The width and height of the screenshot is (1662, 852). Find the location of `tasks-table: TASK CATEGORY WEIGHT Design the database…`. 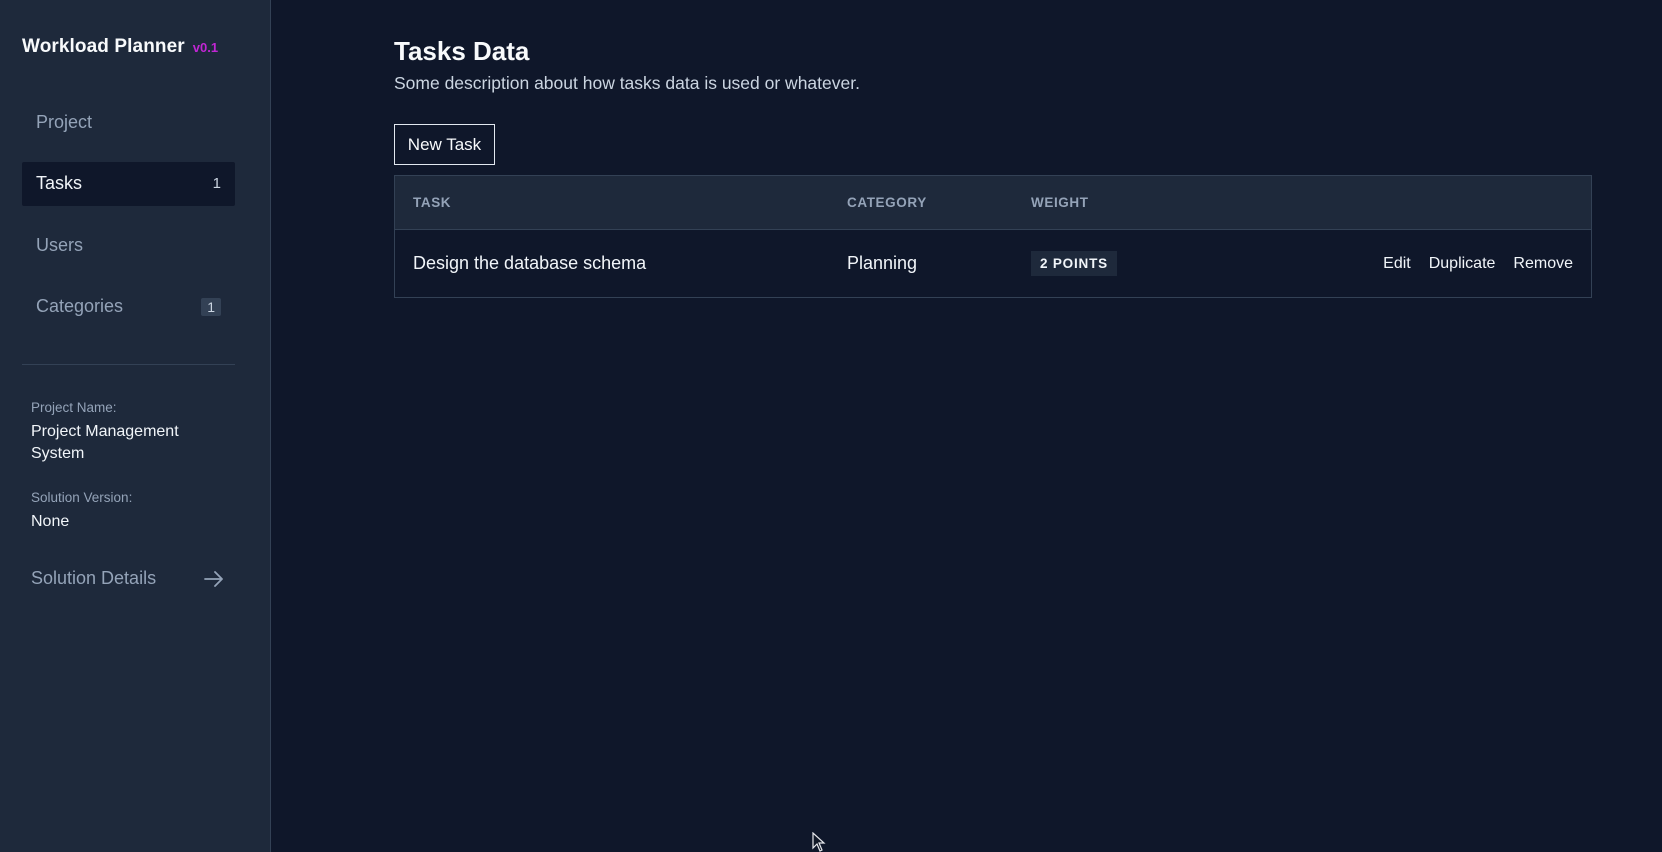

tasks-table: TASK CATEGORY WEIGHT Design the database… is located at coordinates (993, 236).